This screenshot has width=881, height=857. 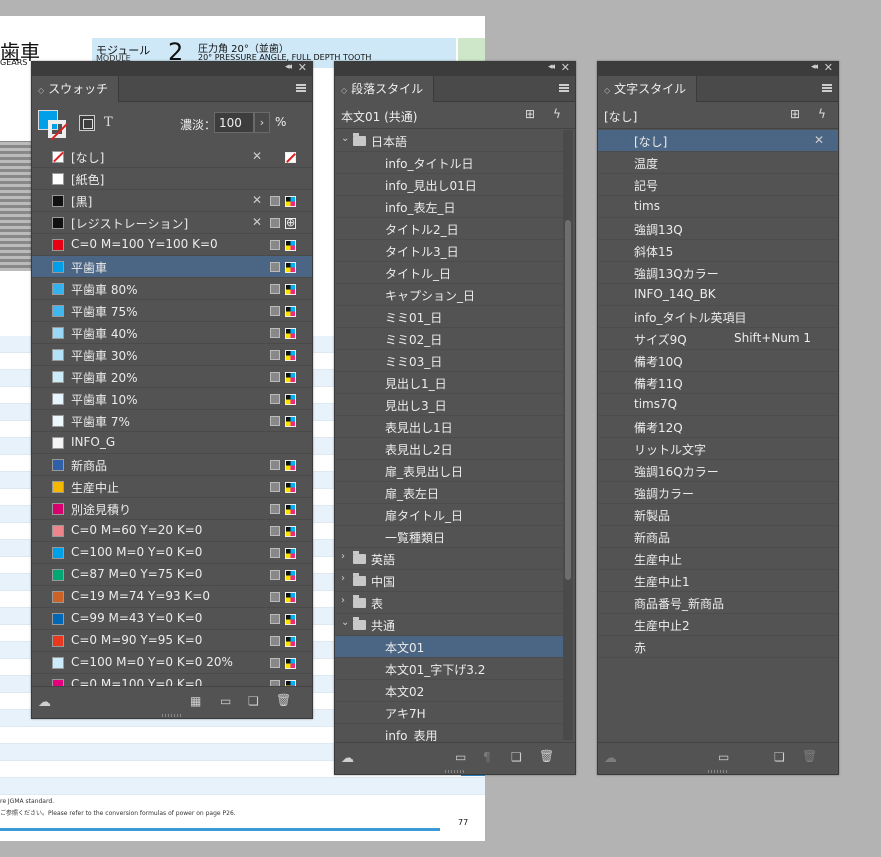 I want to click on clear-overrides-icon: ¶, so click(x=487, y=757).